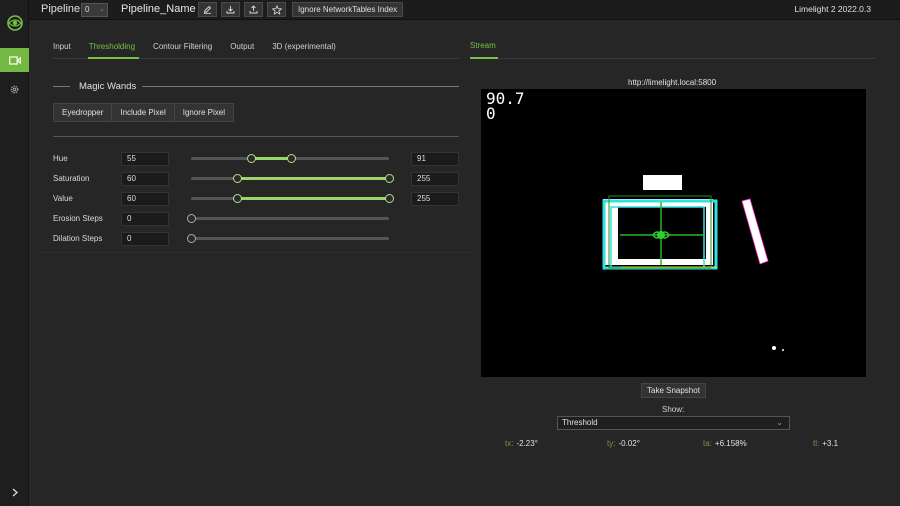 The height and width of the screenshot is (506, 900). What do you see at coordinates (78, 218) in the screenshot?
I see `erosion-steps-label: Erosion Steps` at bounding box center [78, 218].